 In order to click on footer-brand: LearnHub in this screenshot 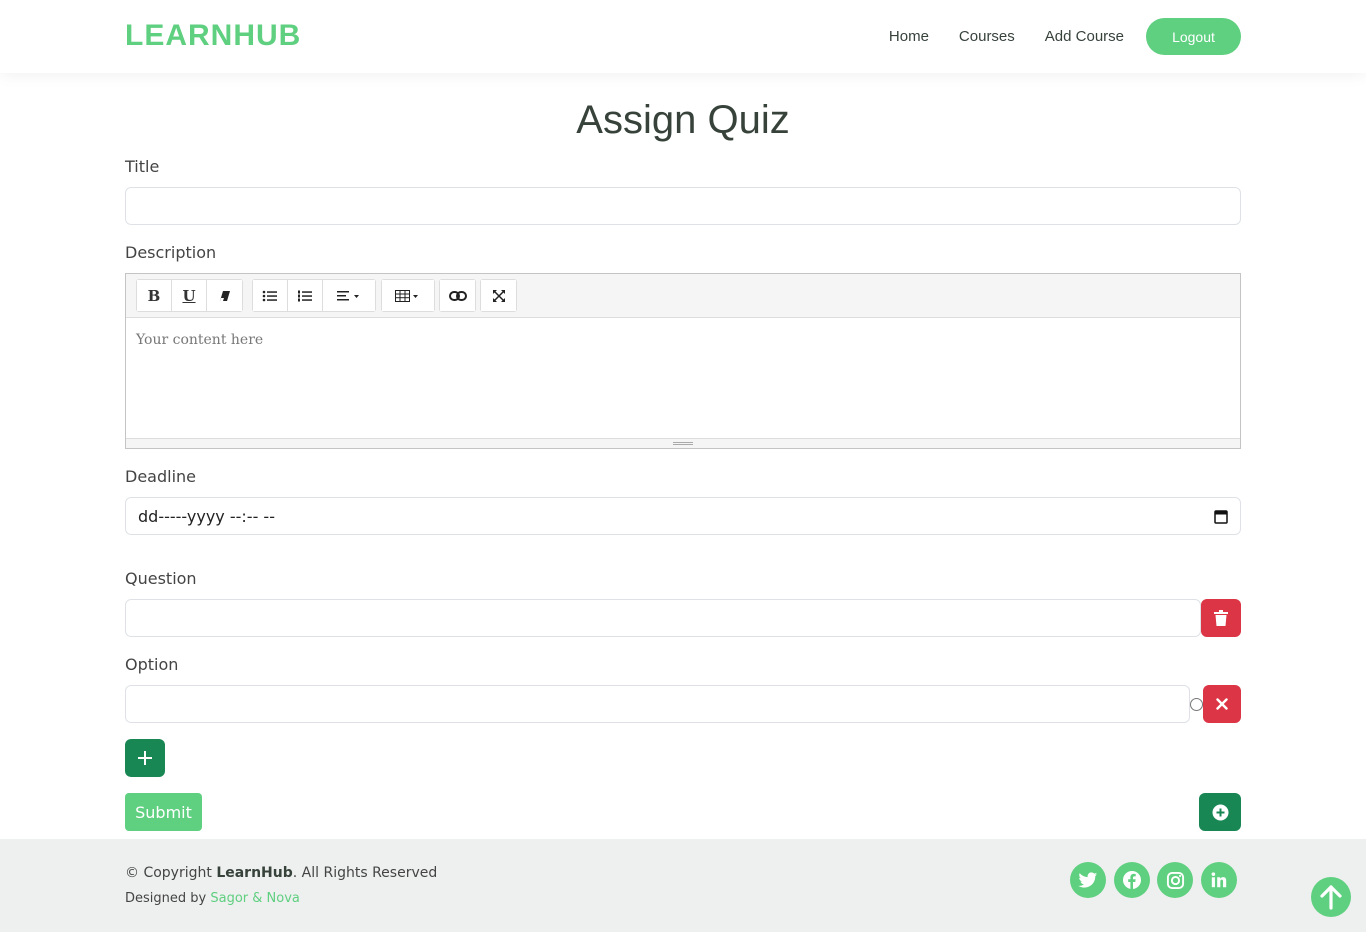, I will do `click(254, 873)`.